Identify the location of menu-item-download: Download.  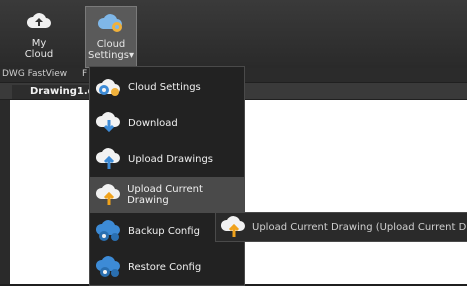
(167, 123).